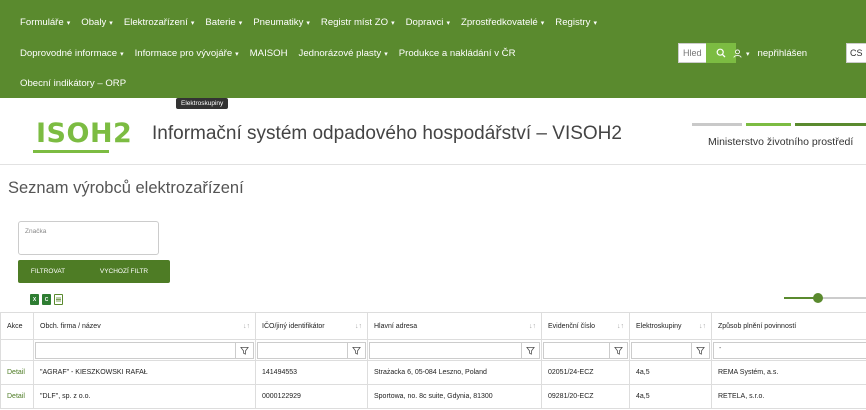 The height and width of the screenshot is (410, 866). I want to click on search-group, so click(707, 53).